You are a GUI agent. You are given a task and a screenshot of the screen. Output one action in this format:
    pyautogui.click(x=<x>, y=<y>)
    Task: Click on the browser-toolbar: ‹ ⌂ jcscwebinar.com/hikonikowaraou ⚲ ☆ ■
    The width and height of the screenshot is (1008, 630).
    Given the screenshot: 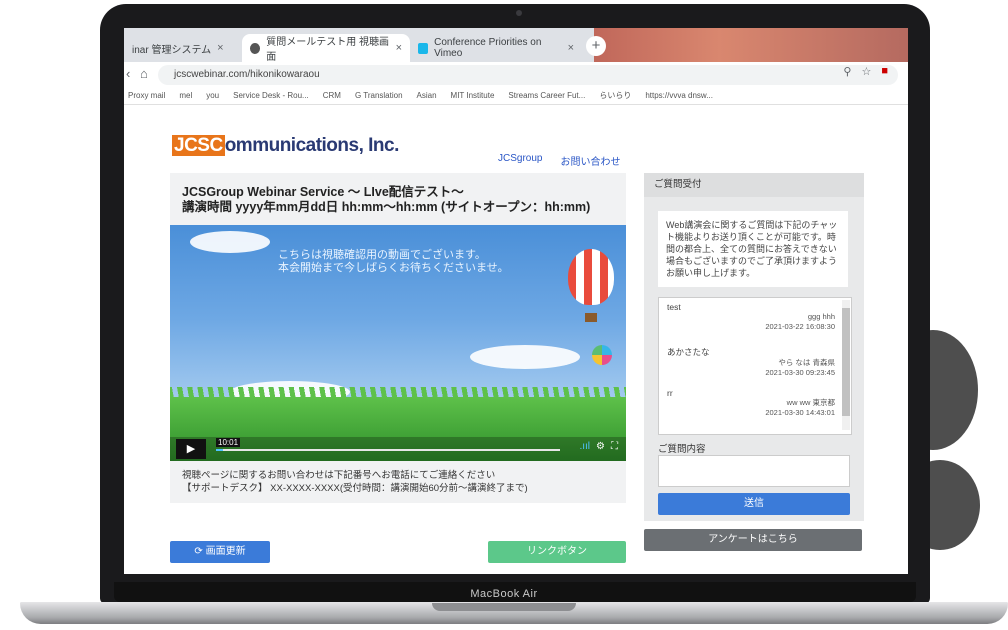 What is the action you would take?
    pyautogui.click(x=516, y=75)
    